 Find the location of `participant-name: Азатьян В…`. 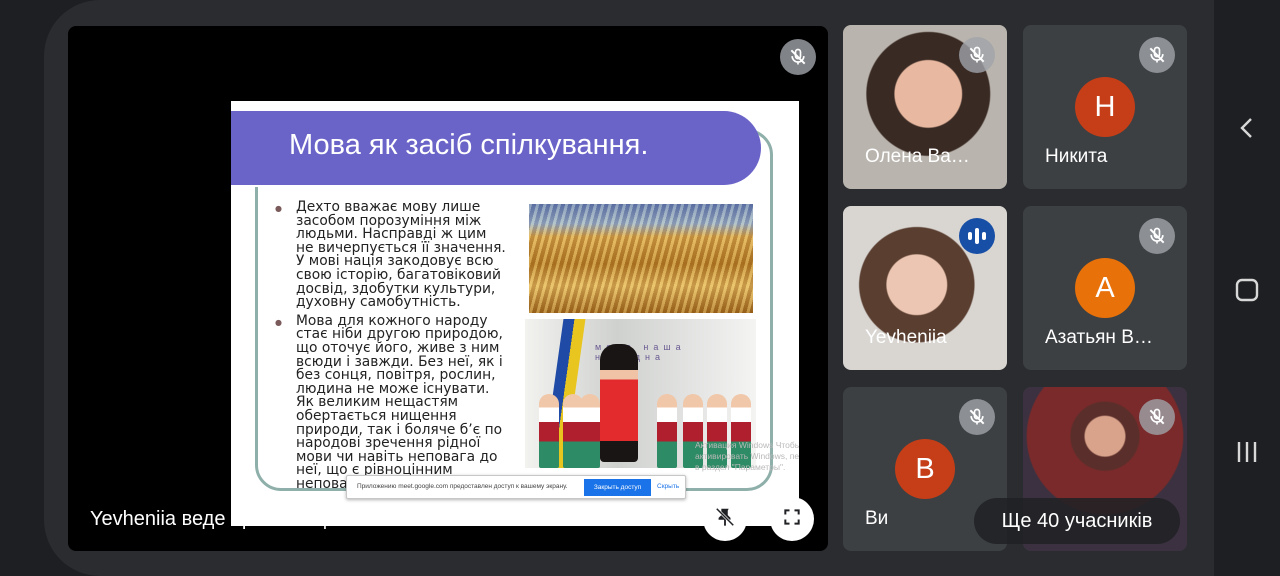

participant-name: Азатьян В… is located at coordinates (1099, 337).